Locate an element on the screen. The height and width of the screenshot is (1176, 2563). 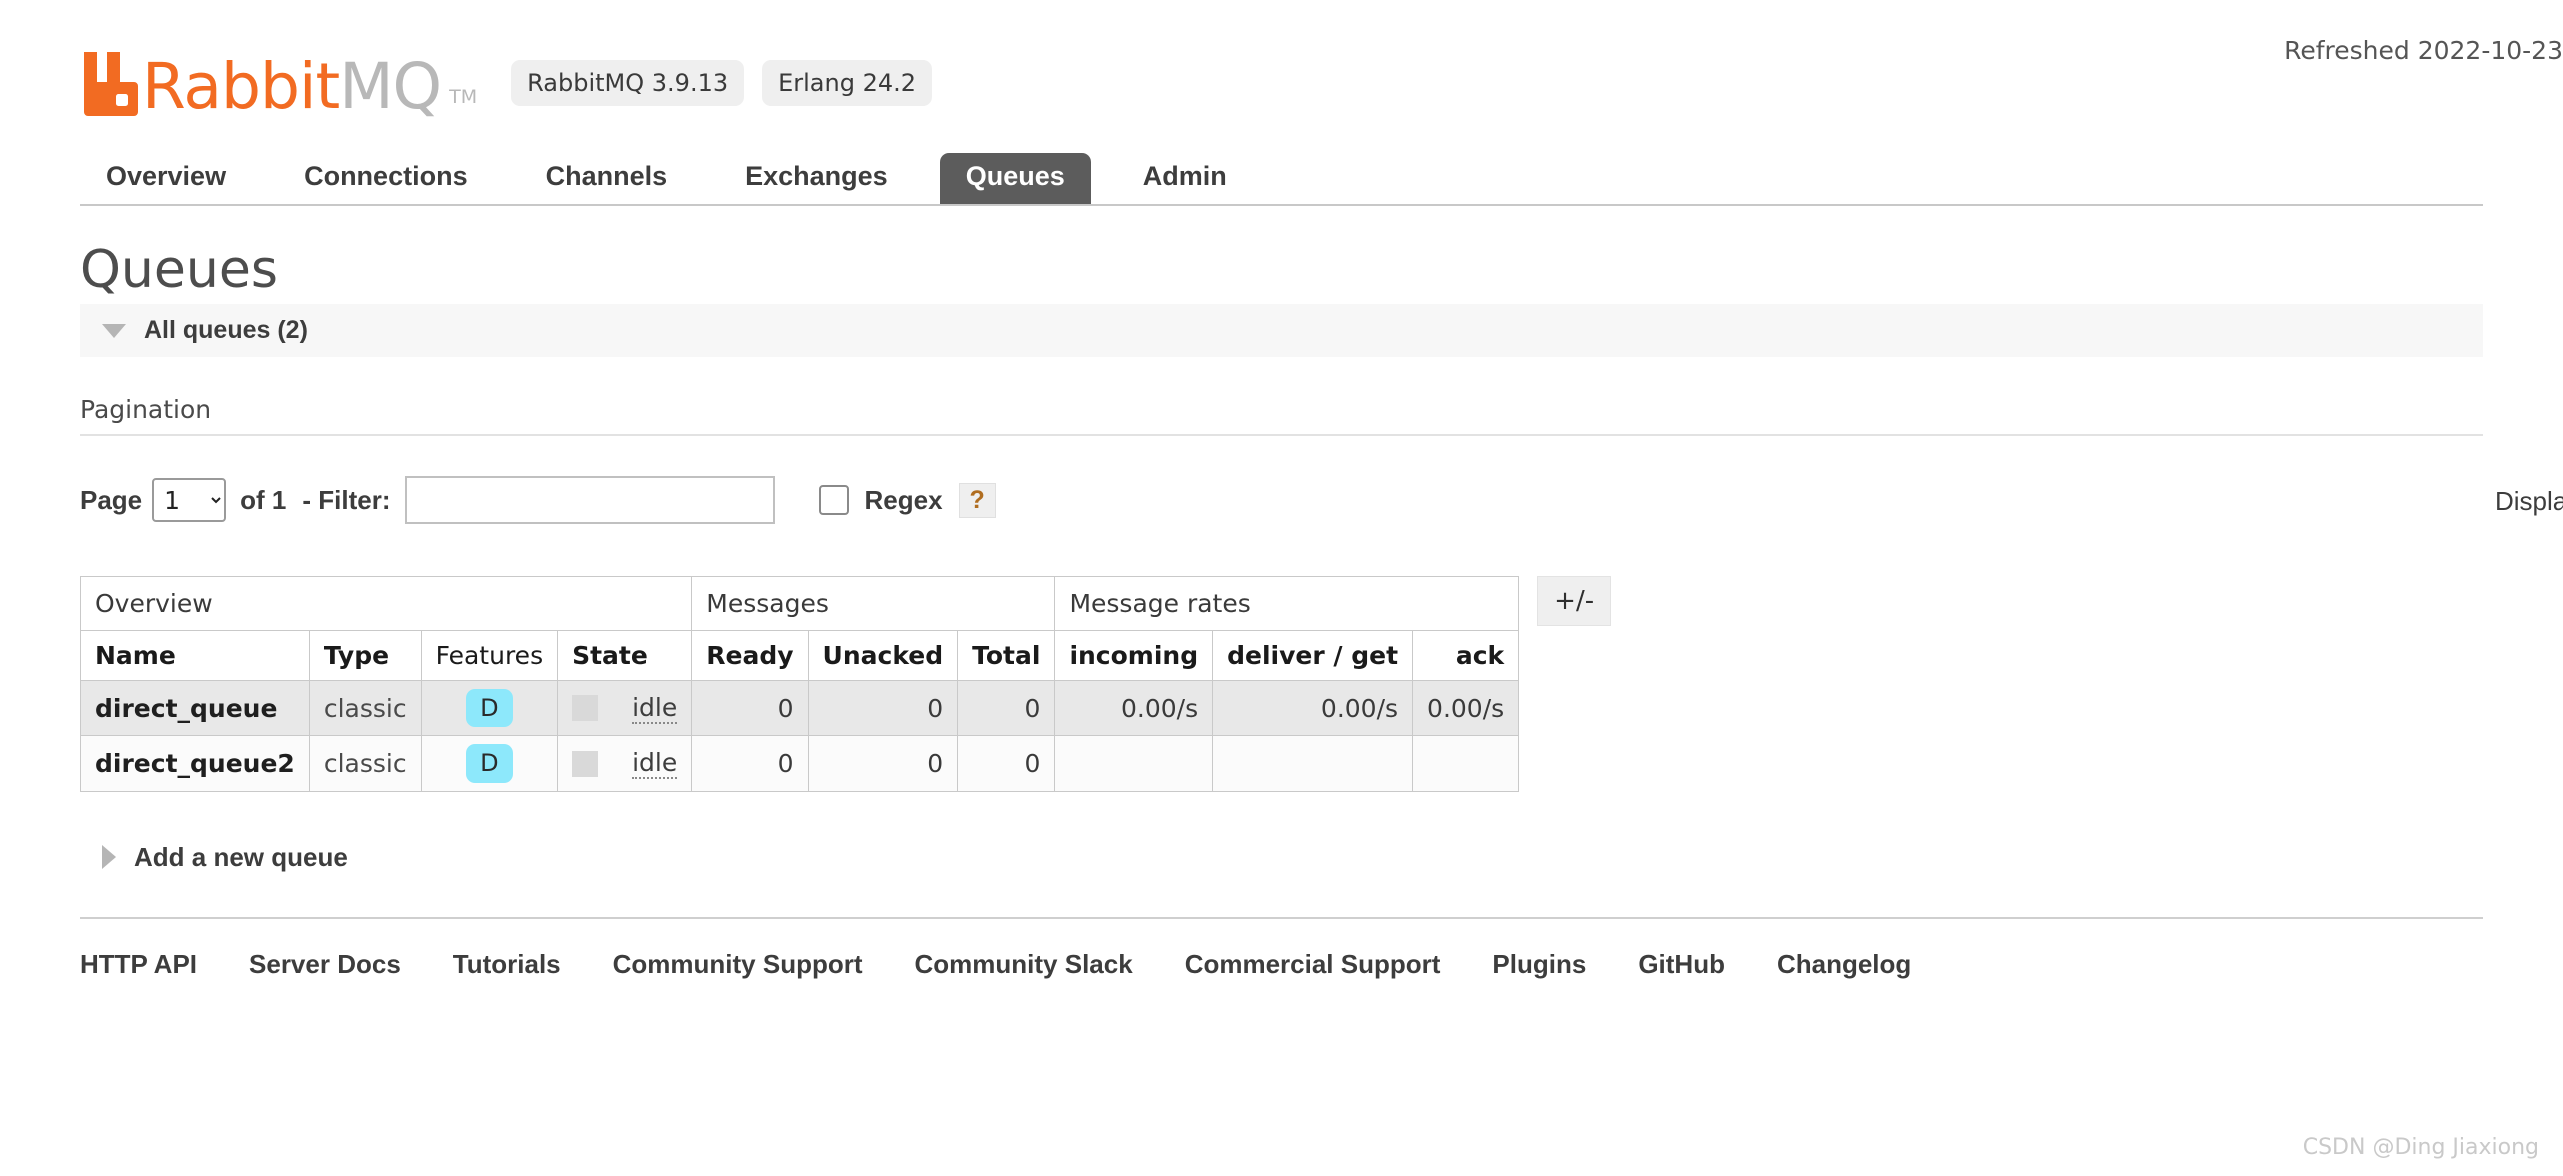
column-header-features: Features is located at coordinates (489, 655).